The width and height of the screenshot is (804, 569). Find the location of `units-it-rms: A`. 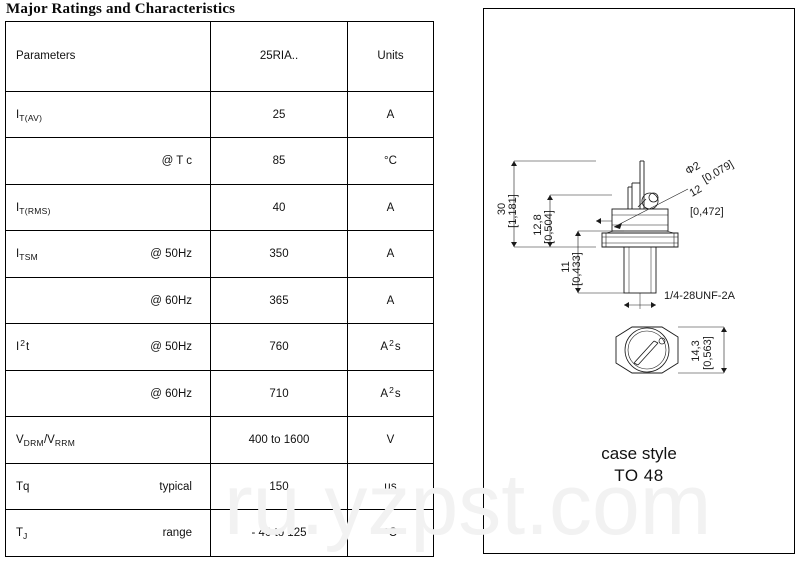

units-it-rms: A is located at coordinates (390, 207).